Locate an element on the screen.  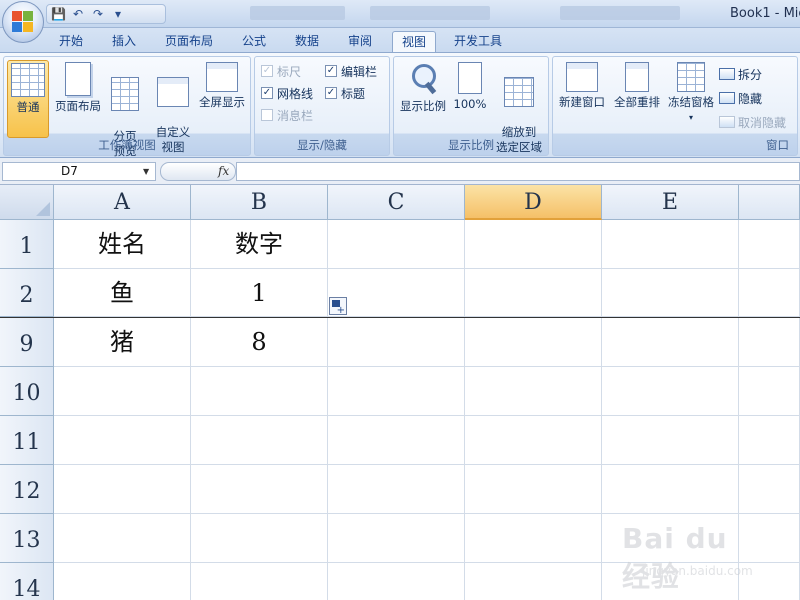
row-header-11: 11 is located at coordinates (27, 440).